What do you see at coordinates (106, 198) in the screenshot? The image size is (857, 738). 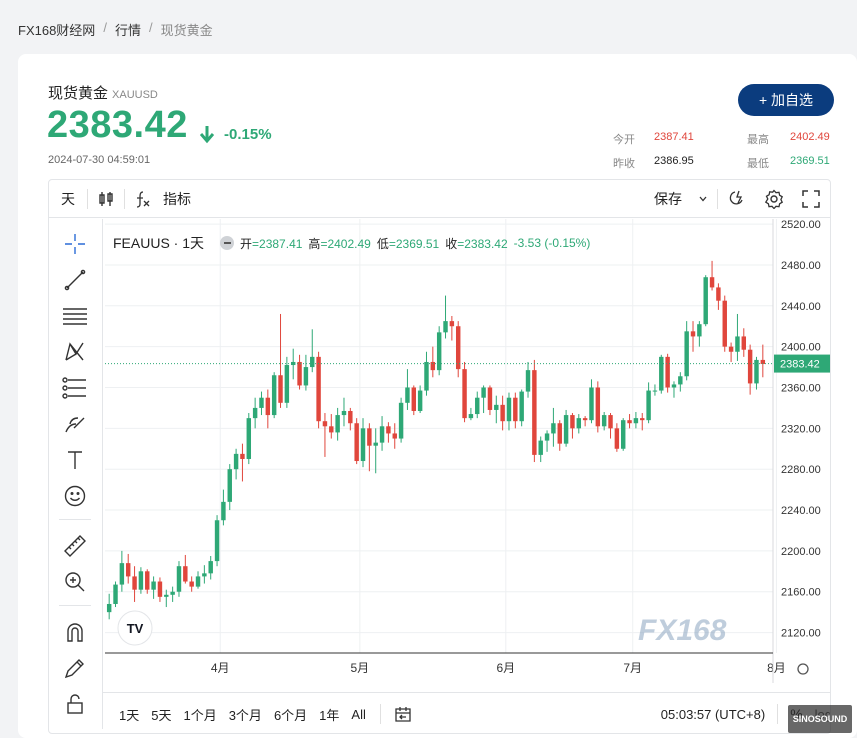 I see `candlestick-icon` at bounding box center [106, 198].